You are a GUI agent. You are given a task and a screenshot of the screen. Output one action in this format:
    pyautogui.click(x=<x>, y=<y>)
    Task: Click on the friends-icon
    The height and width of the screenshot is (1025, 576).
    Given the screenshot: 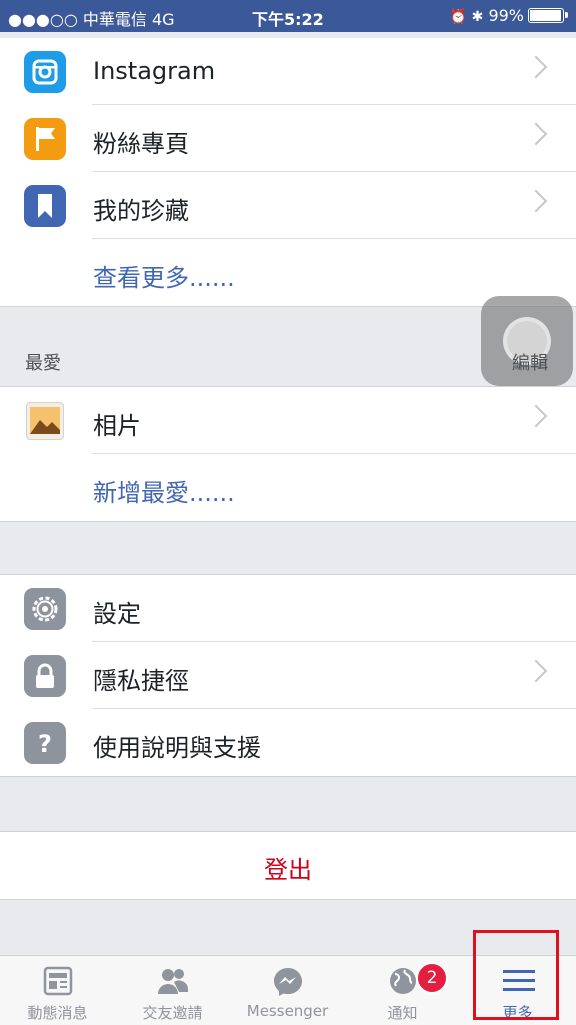 What is the action you would take?
    pyautogui.click(x=173, y=981)
    